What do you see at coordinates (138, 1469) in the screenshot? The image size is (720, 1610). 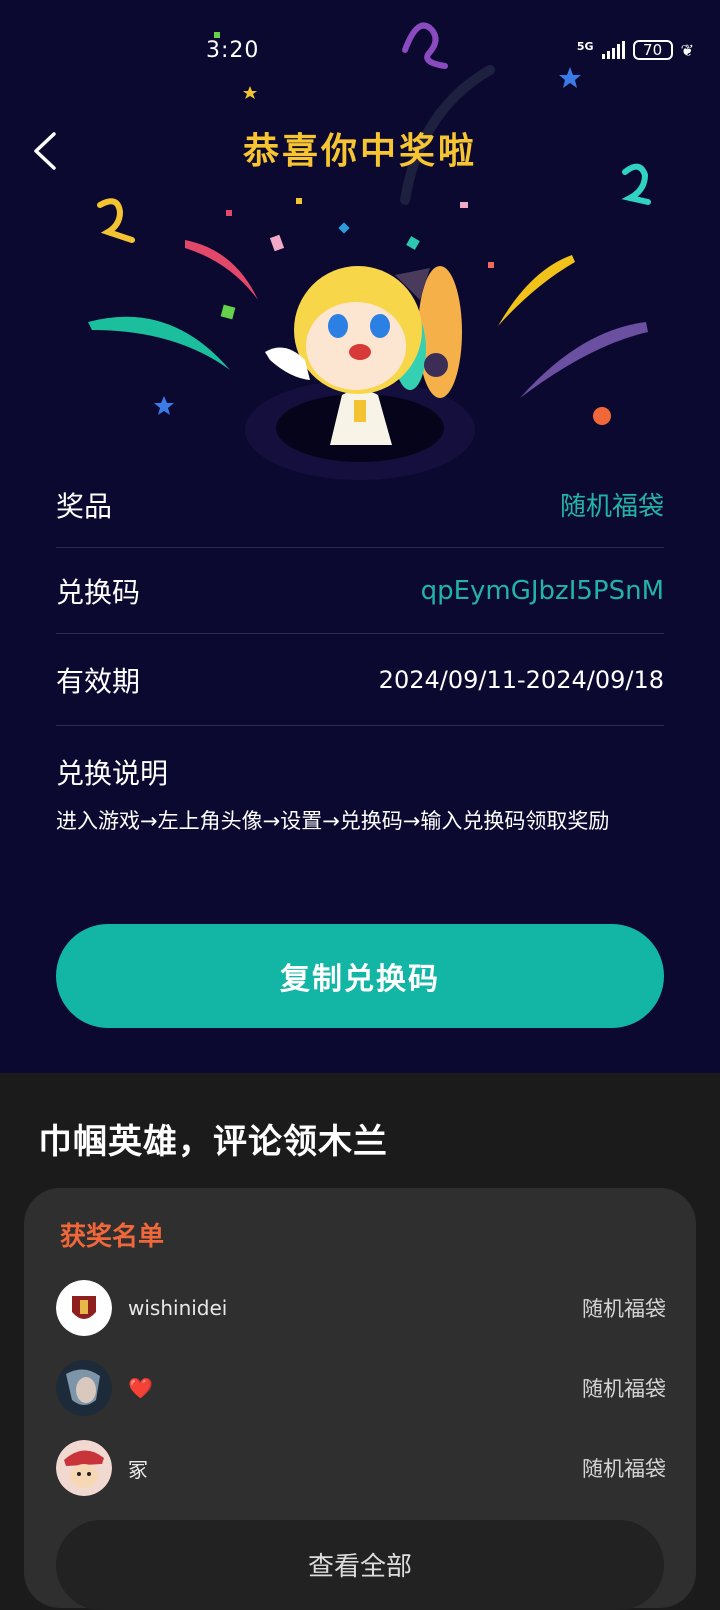 I see `winner-name: 冢` at bounding box center [138, 1469].